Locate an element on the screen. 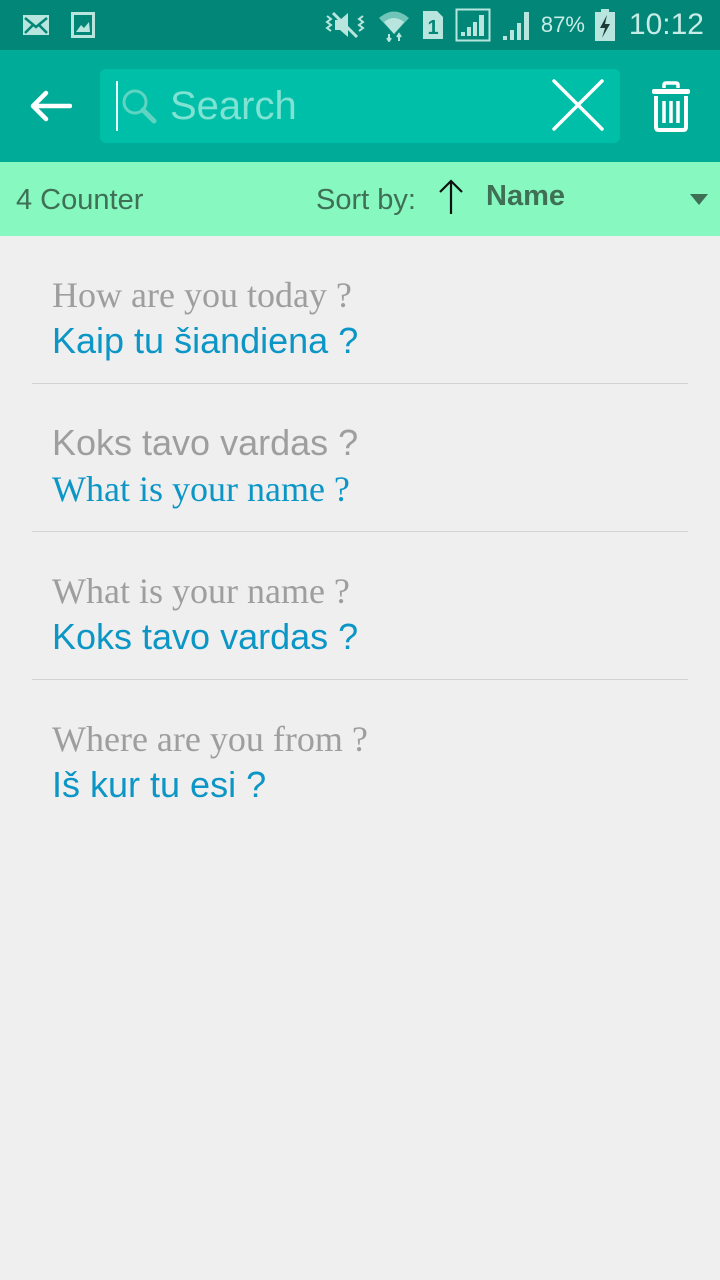 This screenshot has height=1280, width=720. sort-direction-toggle is located at coordinates (451, 199).